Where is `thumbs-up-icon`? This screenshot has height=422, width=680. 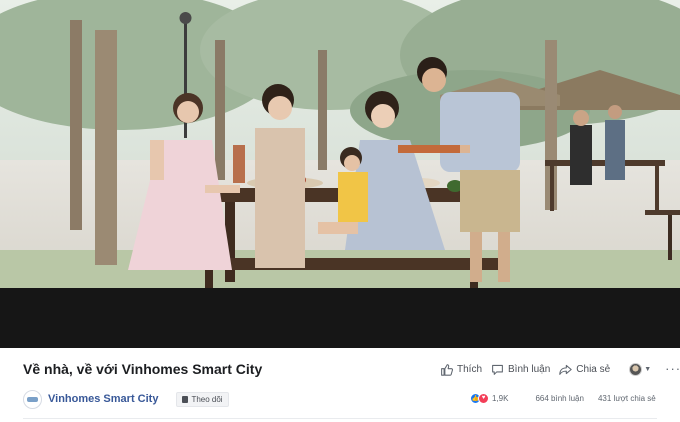 thumbs-up-icon is located at coordinates (447, 369).